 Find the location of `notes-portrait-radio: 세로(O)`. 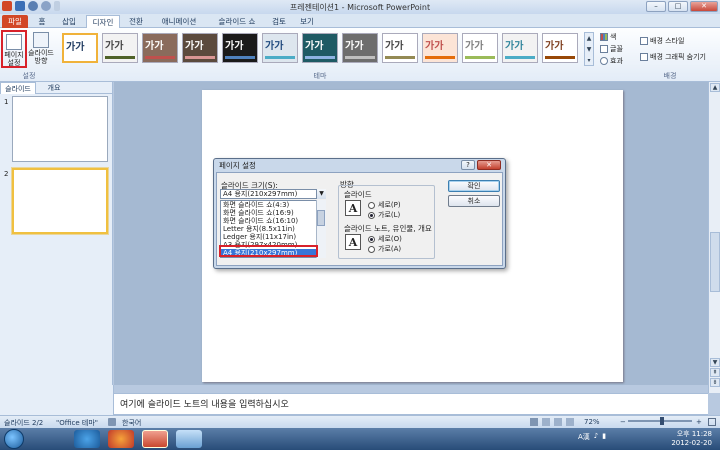

notes-portrait-radio: 세로(O) is located at coordinates (385, 239).